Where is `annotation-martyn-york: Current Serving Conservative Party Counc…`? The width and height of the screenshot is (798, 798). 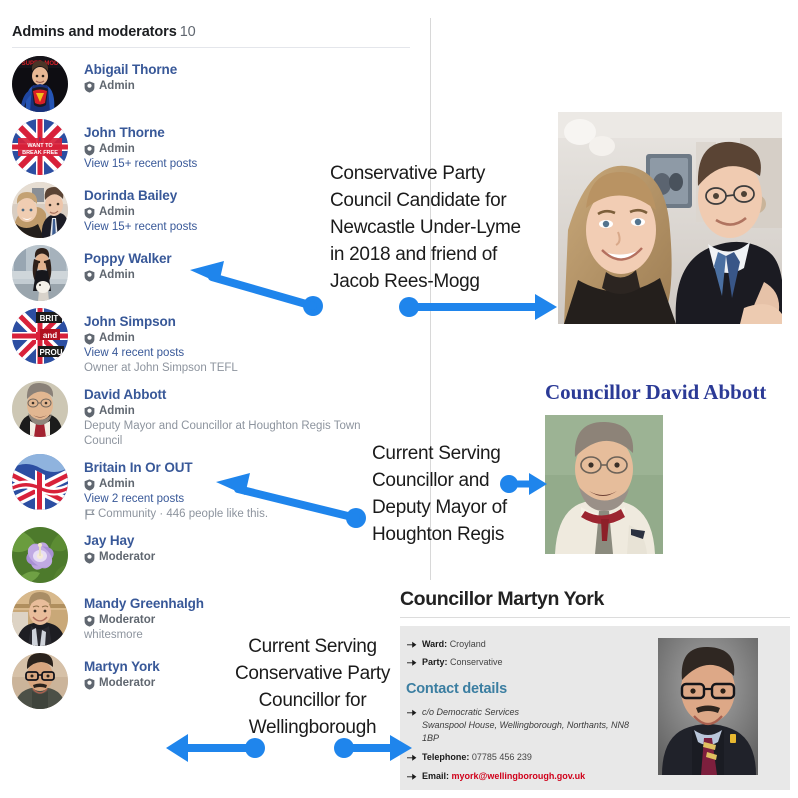
annotation-martyn-york: Current Serving Conservative Party Counc… is located at coordinates (312, 687).